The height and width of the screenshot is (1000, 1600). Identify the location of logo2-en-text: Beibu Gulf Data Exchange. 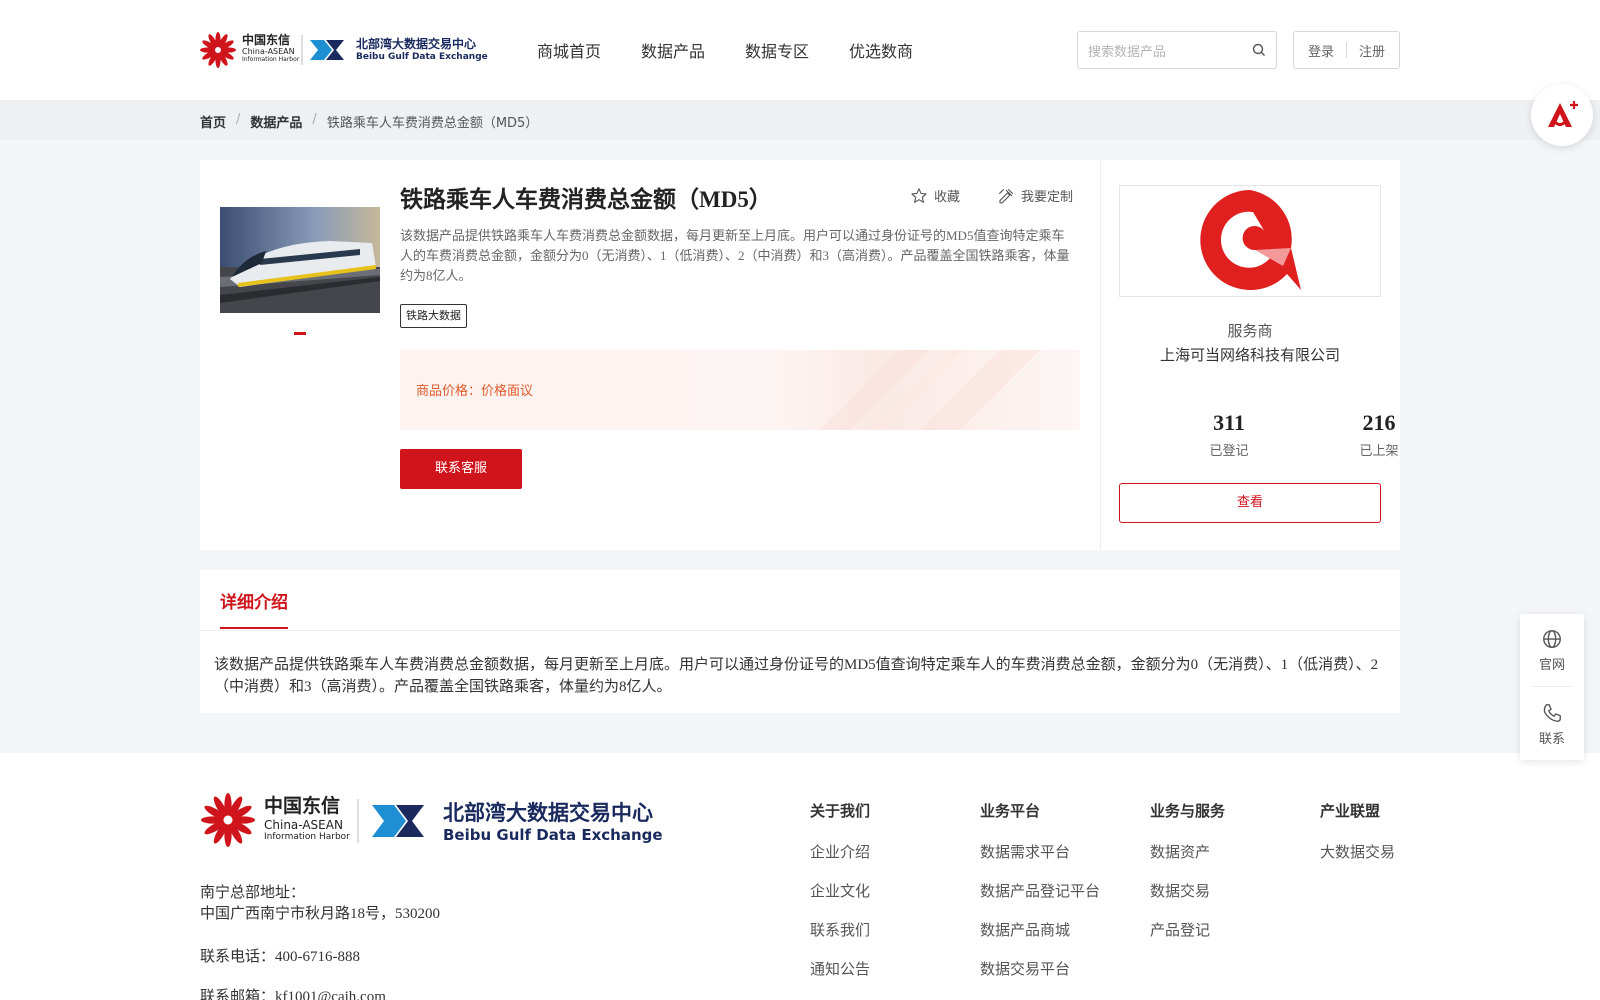
(422, 57).